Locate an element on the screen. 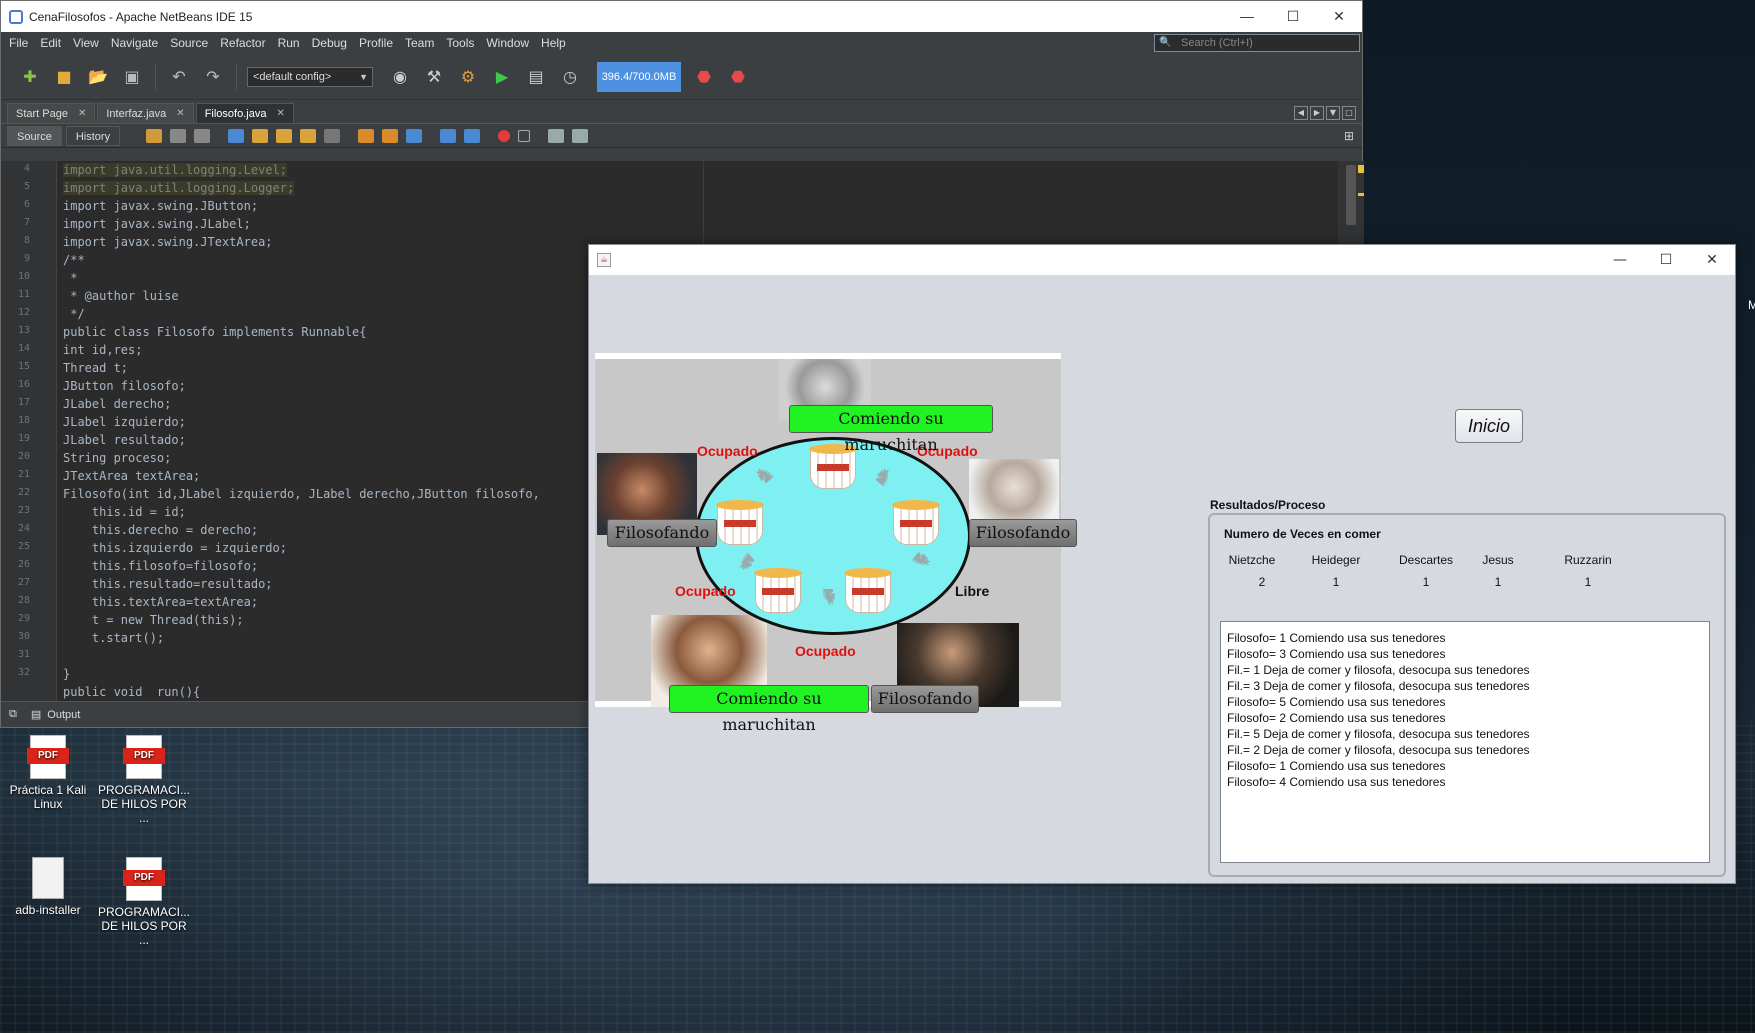 This screenshot has height=1033, width=1755. line-number: 9 is located at coordinates (26, 258).